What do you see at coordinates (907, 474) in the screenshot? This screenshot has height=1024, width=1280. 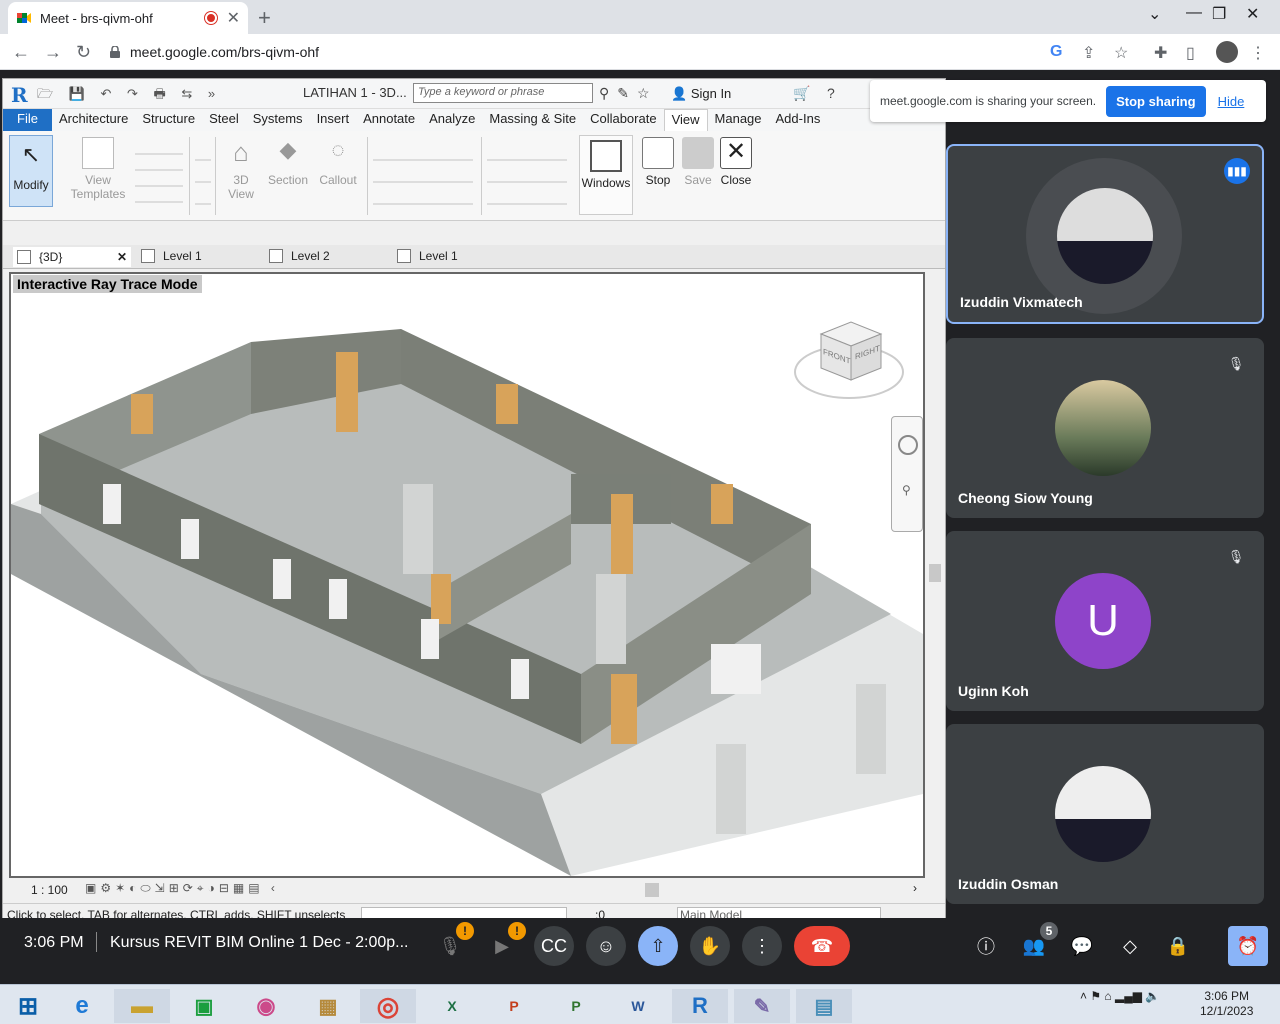 I see `navigation-bar: ⚲` at bounding box center [907, 474].